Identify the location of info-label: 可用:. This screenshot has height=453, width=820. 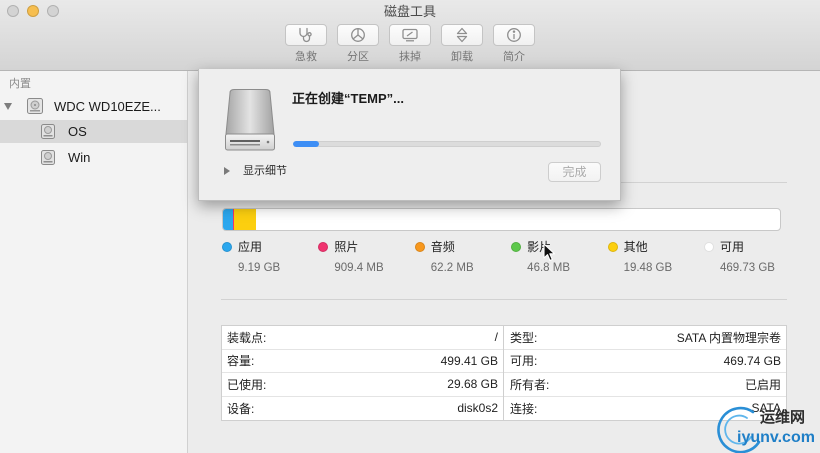
(524, 361).